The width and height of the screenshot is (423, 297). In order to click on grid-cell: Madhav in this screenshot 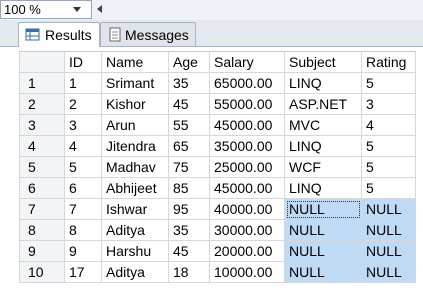, I will do `click(135, 167)`.